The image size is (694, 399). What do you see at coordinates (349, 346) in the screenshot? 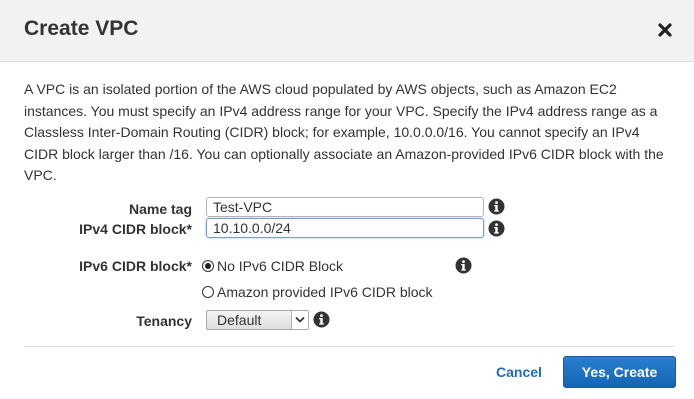
I see `footer-divider` at bounding box center [349, 346].